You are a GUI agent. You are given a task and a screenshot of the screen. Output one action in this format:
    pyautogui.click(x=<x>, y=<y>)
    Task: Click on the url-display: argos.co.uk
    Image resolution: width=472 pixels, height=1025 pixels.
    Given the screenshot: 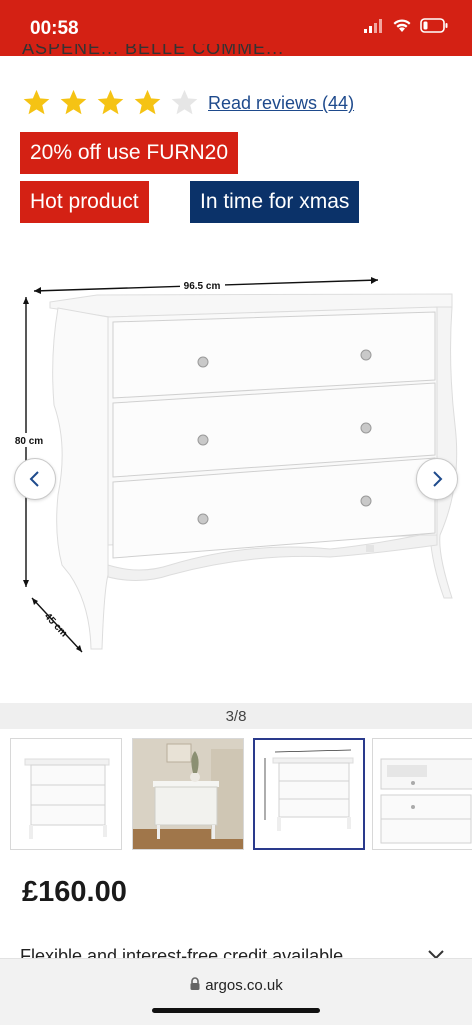 What is the action you would take?
    pyautogui.click(x=236, y=985)
    